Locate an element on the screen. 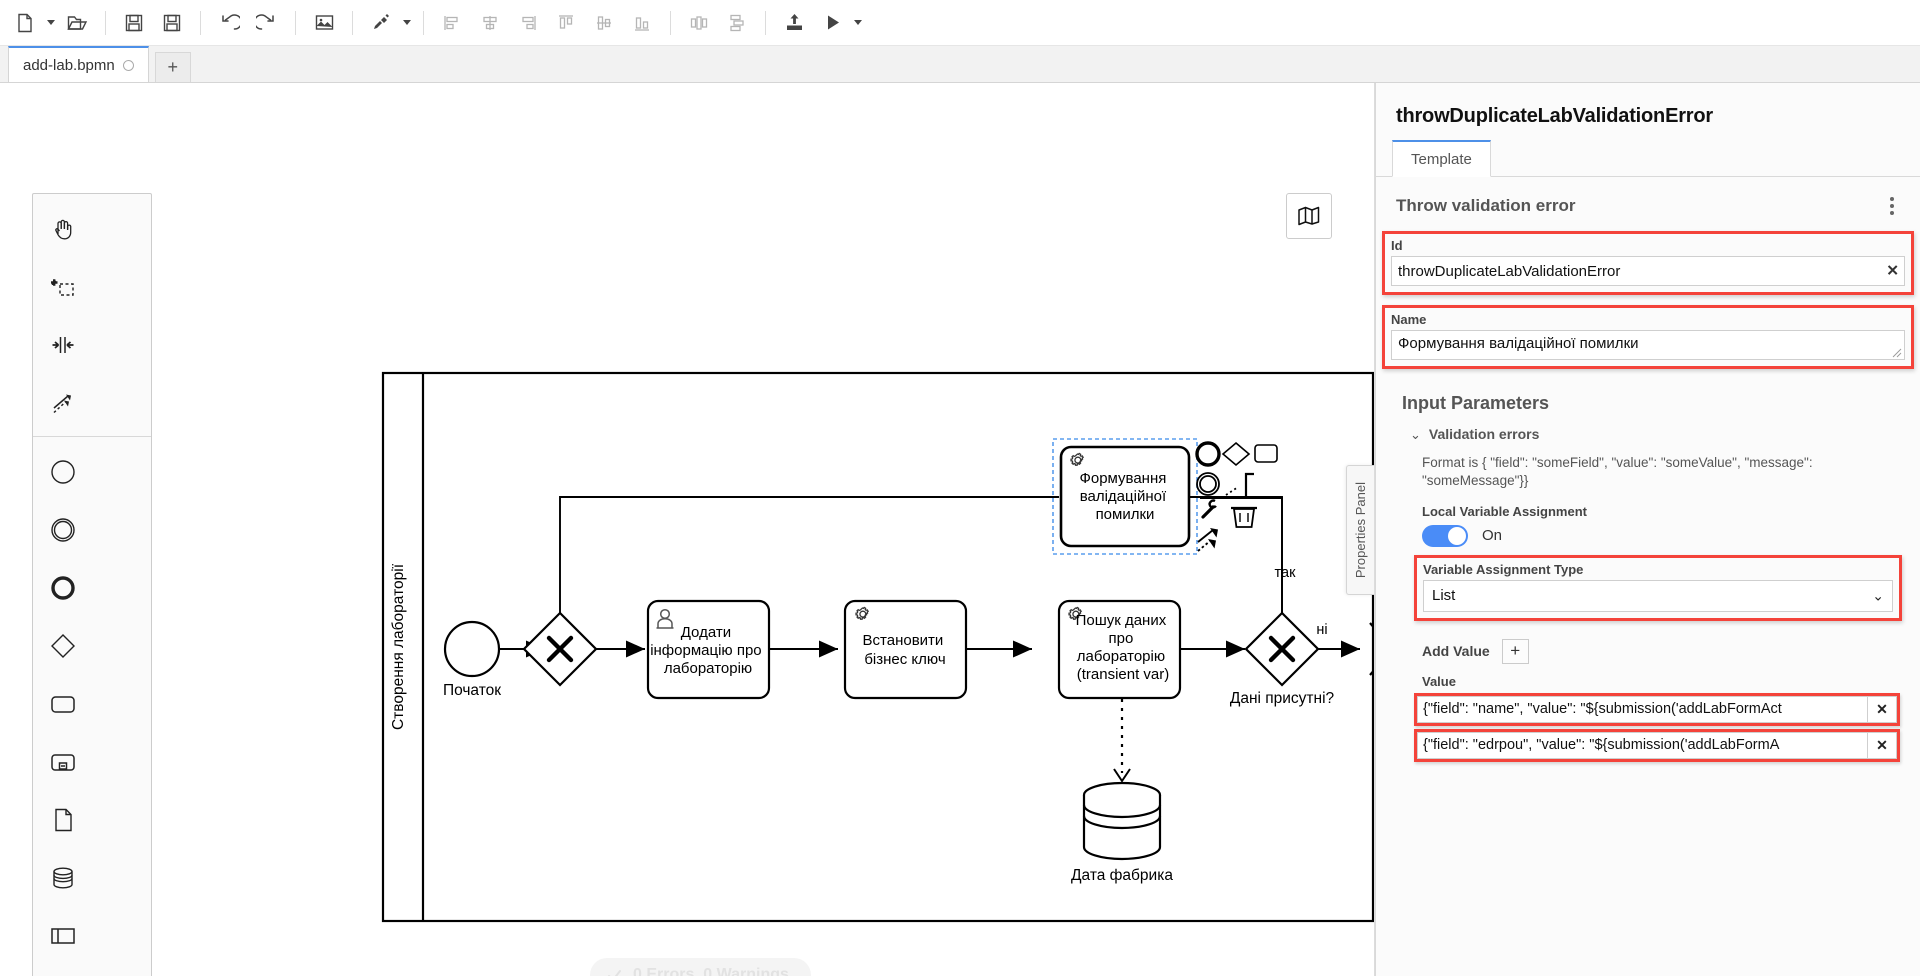 This screenshot has width=1920, height=976. align-middle-button is located at coordinates (604, 23).